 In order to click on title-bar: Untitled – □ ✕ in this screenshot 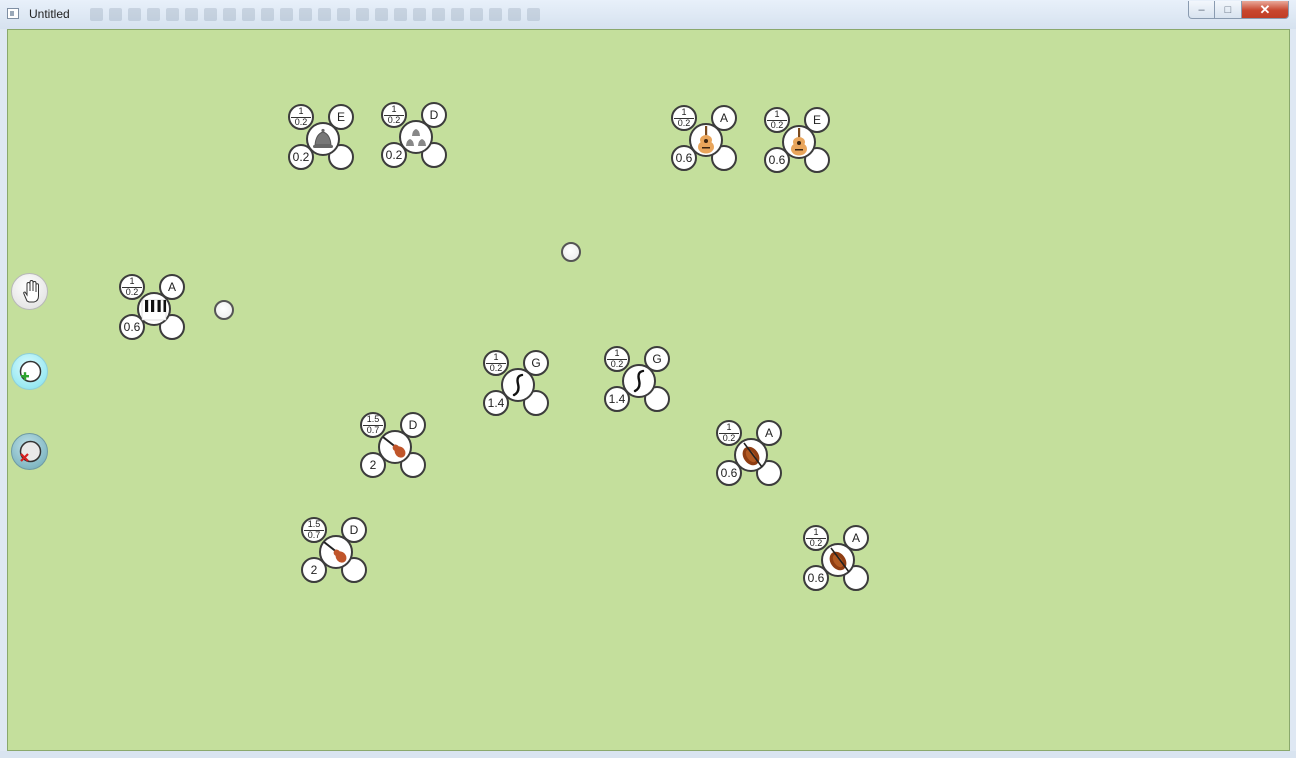, I will do `click(648, 14)`.